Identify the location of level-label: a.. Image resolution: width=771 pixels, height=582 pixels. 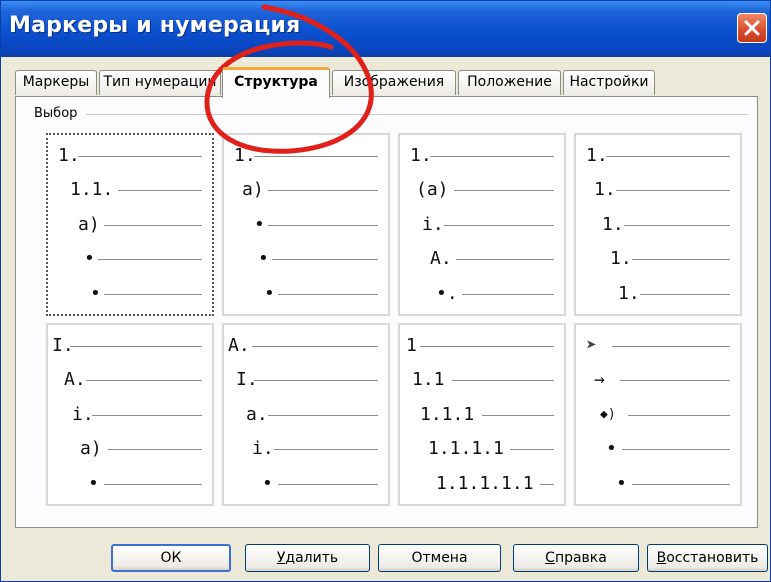
(258, 415).